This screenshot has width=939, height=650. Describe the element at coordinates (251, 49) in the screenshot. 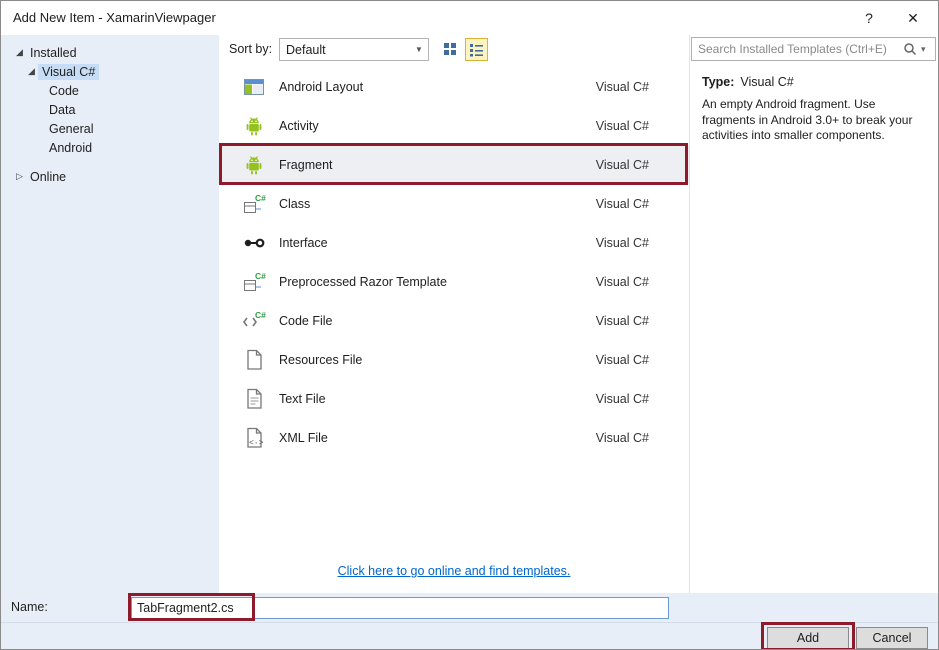

I see `sort-by-label: Sort by:` at that location.